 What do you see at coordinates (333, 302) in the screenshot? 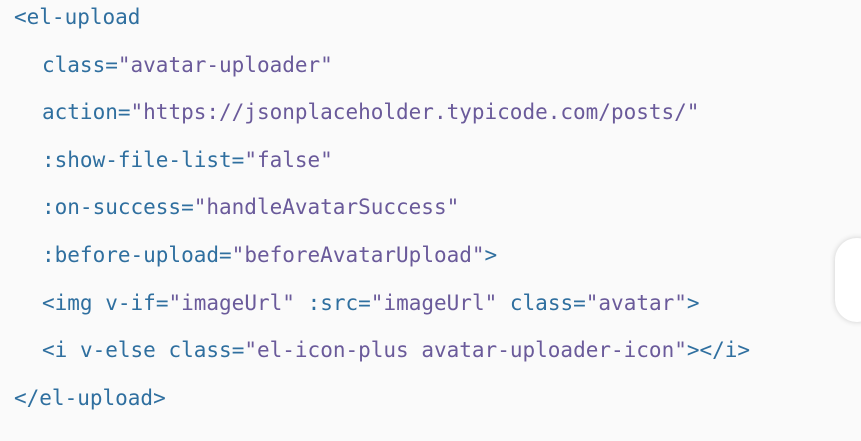
I see `attr-name: :src` at bounding box center [333, 302].